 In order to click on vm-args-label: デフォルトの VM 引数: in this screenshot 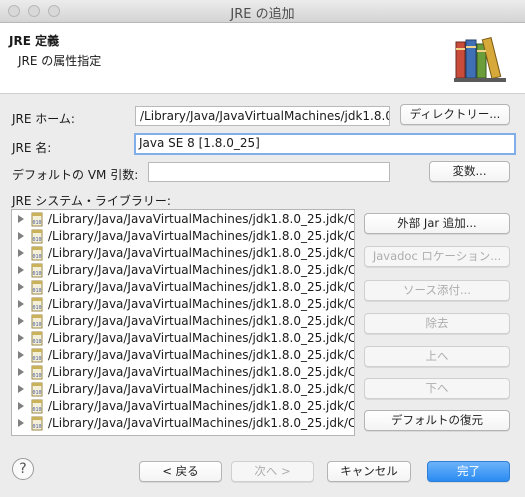, I will do `click(75, 175)`.